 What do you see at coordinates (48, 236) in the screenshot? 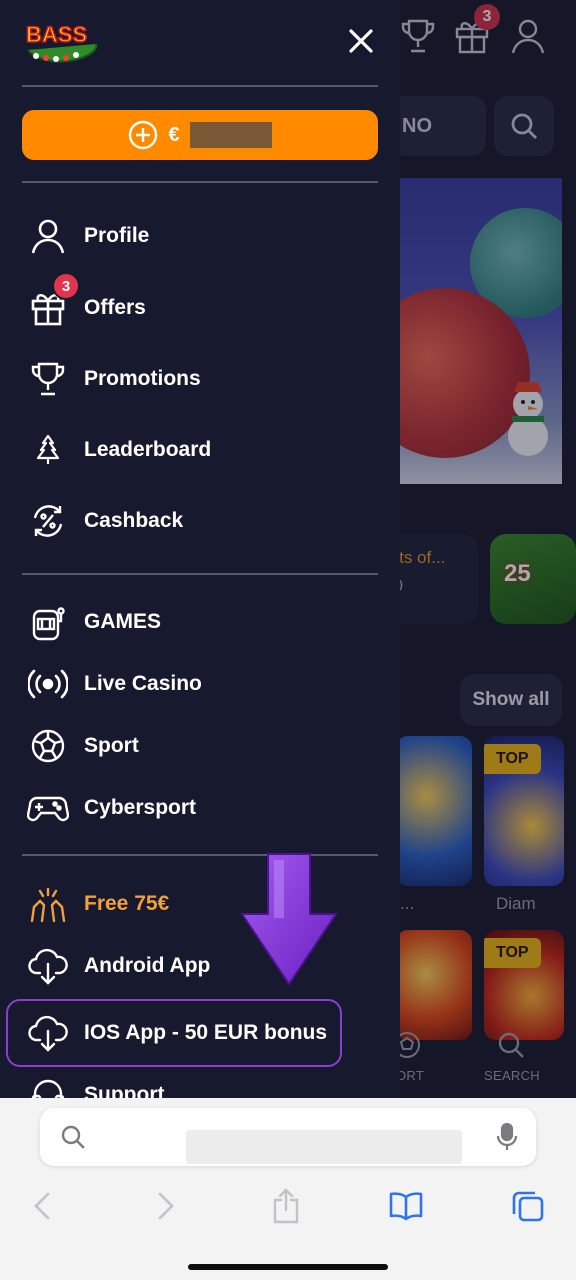
I see `profile-icon` at bounding box center [48, 236].